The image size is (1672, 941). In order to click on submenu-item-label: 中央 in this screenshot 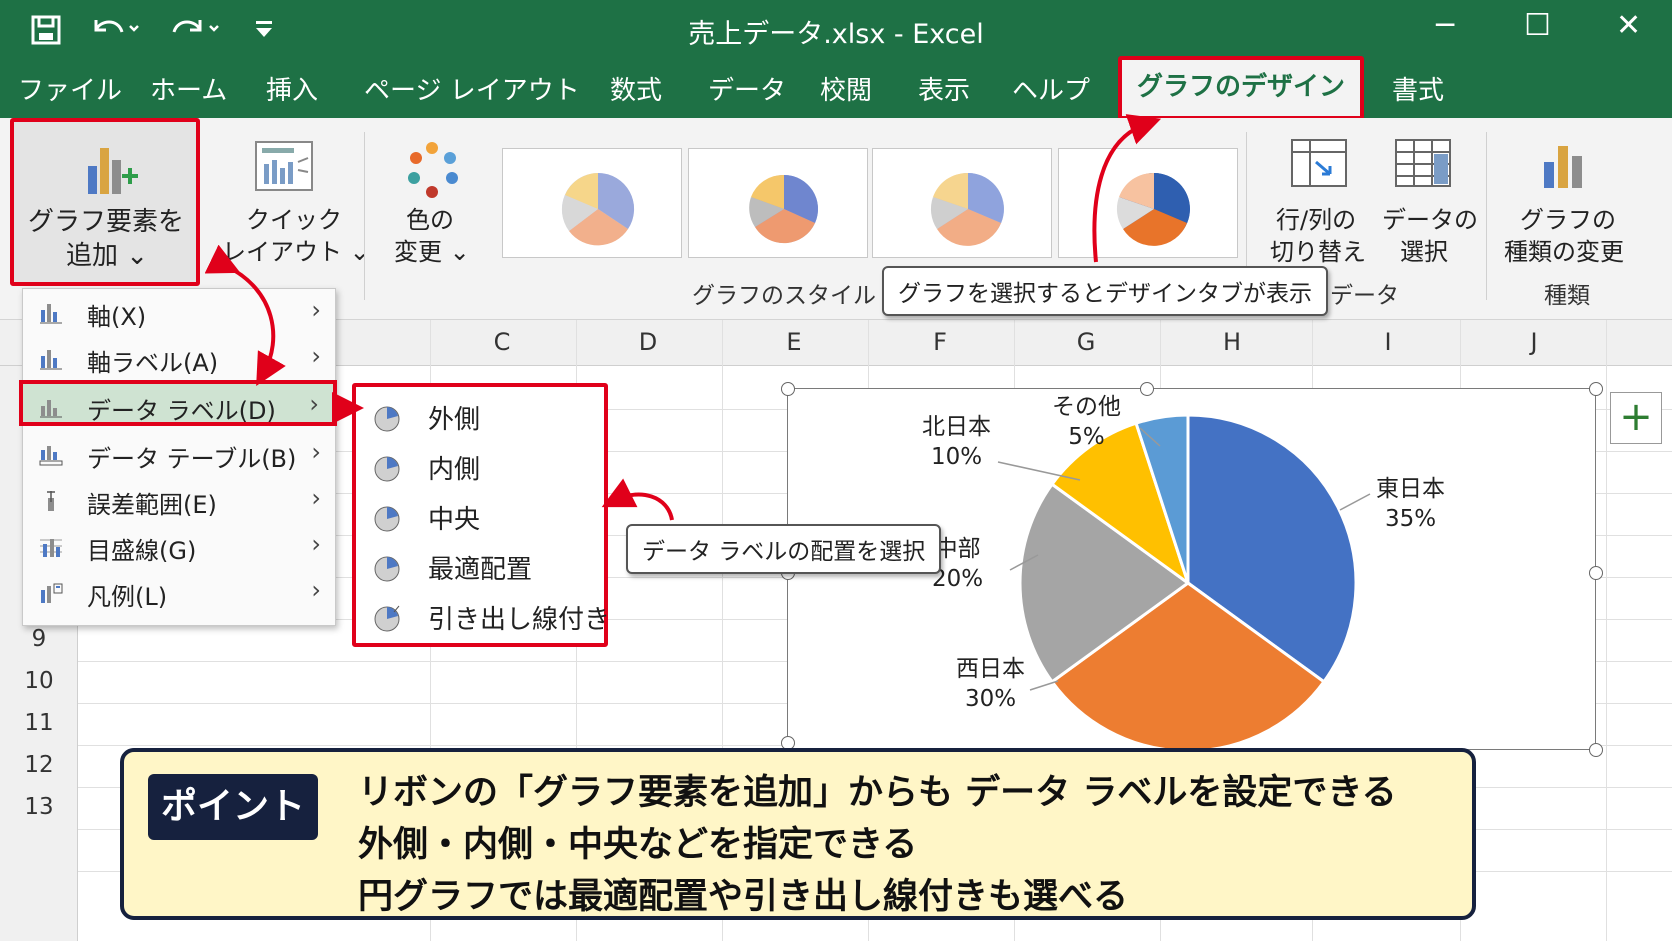, I will do `click(454, 520)`.